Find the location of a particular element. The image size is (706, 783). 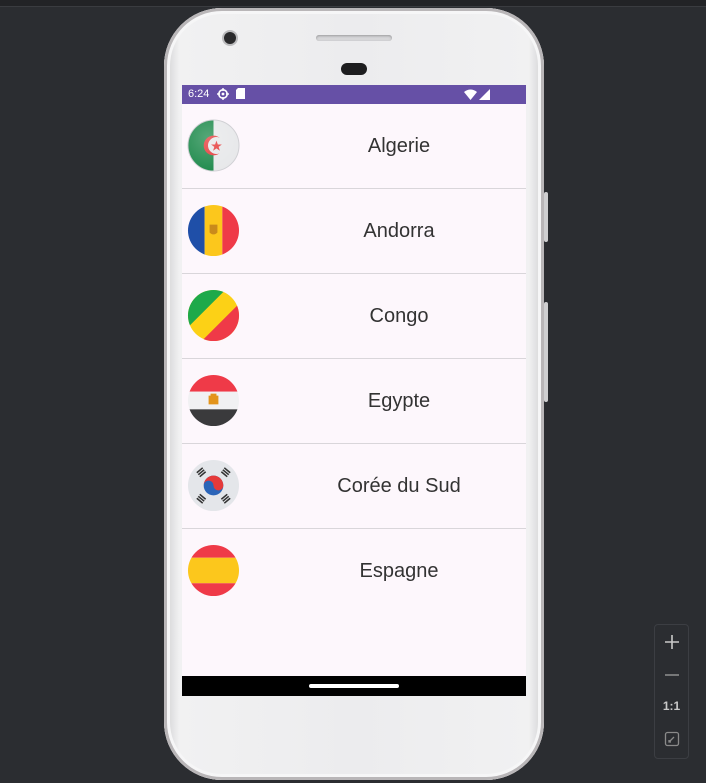

fit-screen-icon is located at coordinates (671, 739).